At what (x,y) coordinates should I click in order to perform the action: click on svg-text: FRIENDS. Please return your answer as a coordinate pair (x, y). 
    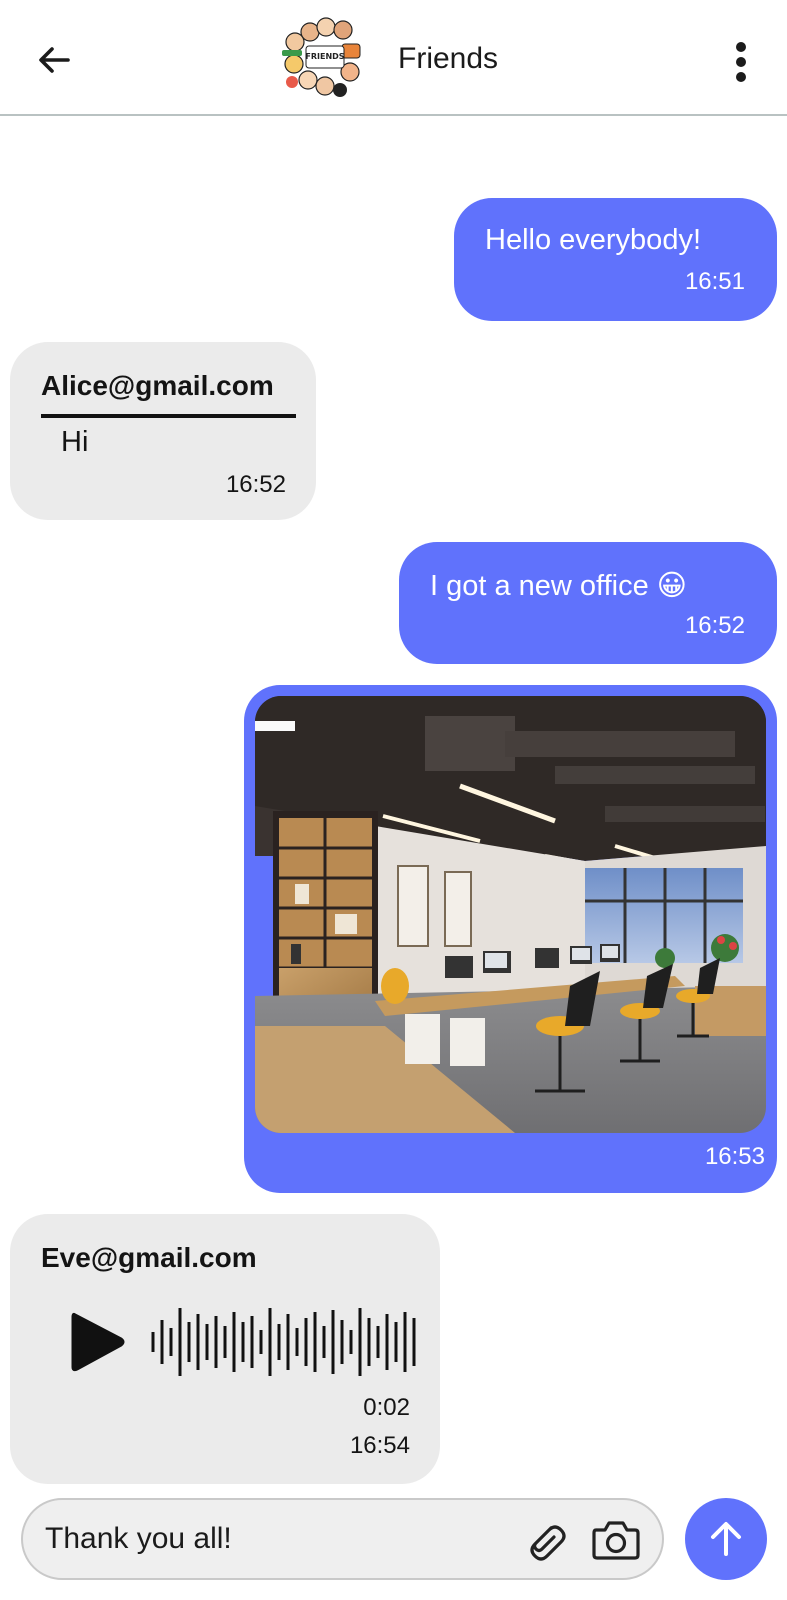
    Looking at the image, I should click on (324, 56).